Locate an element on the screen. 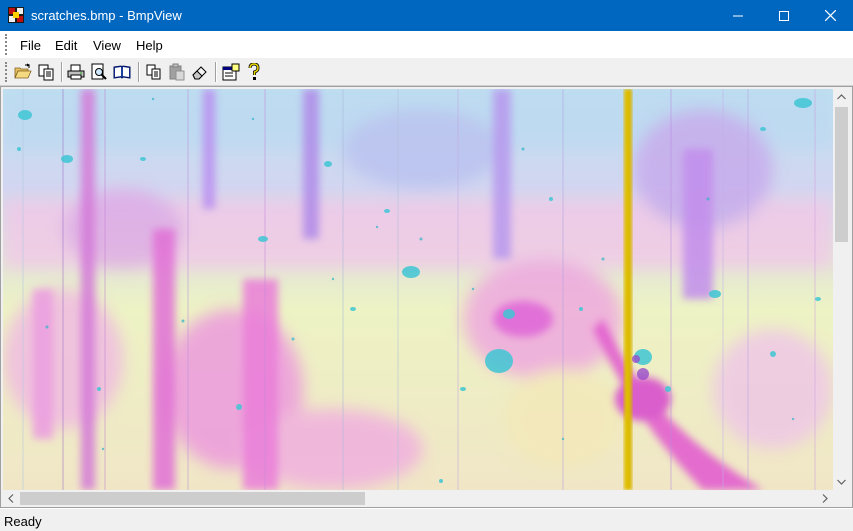 Image resolution: width=853 pixels, height=531 pixels. chevron-up-icon is located at coordinates (841, 96).